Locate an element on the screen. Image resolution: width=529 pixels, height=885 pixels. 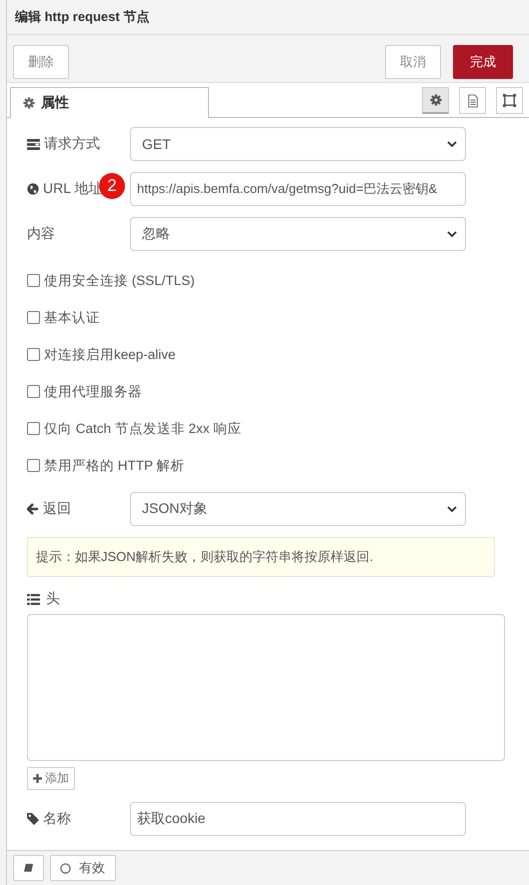
cancel-button: 取消 is located at coordinates (413, 62).